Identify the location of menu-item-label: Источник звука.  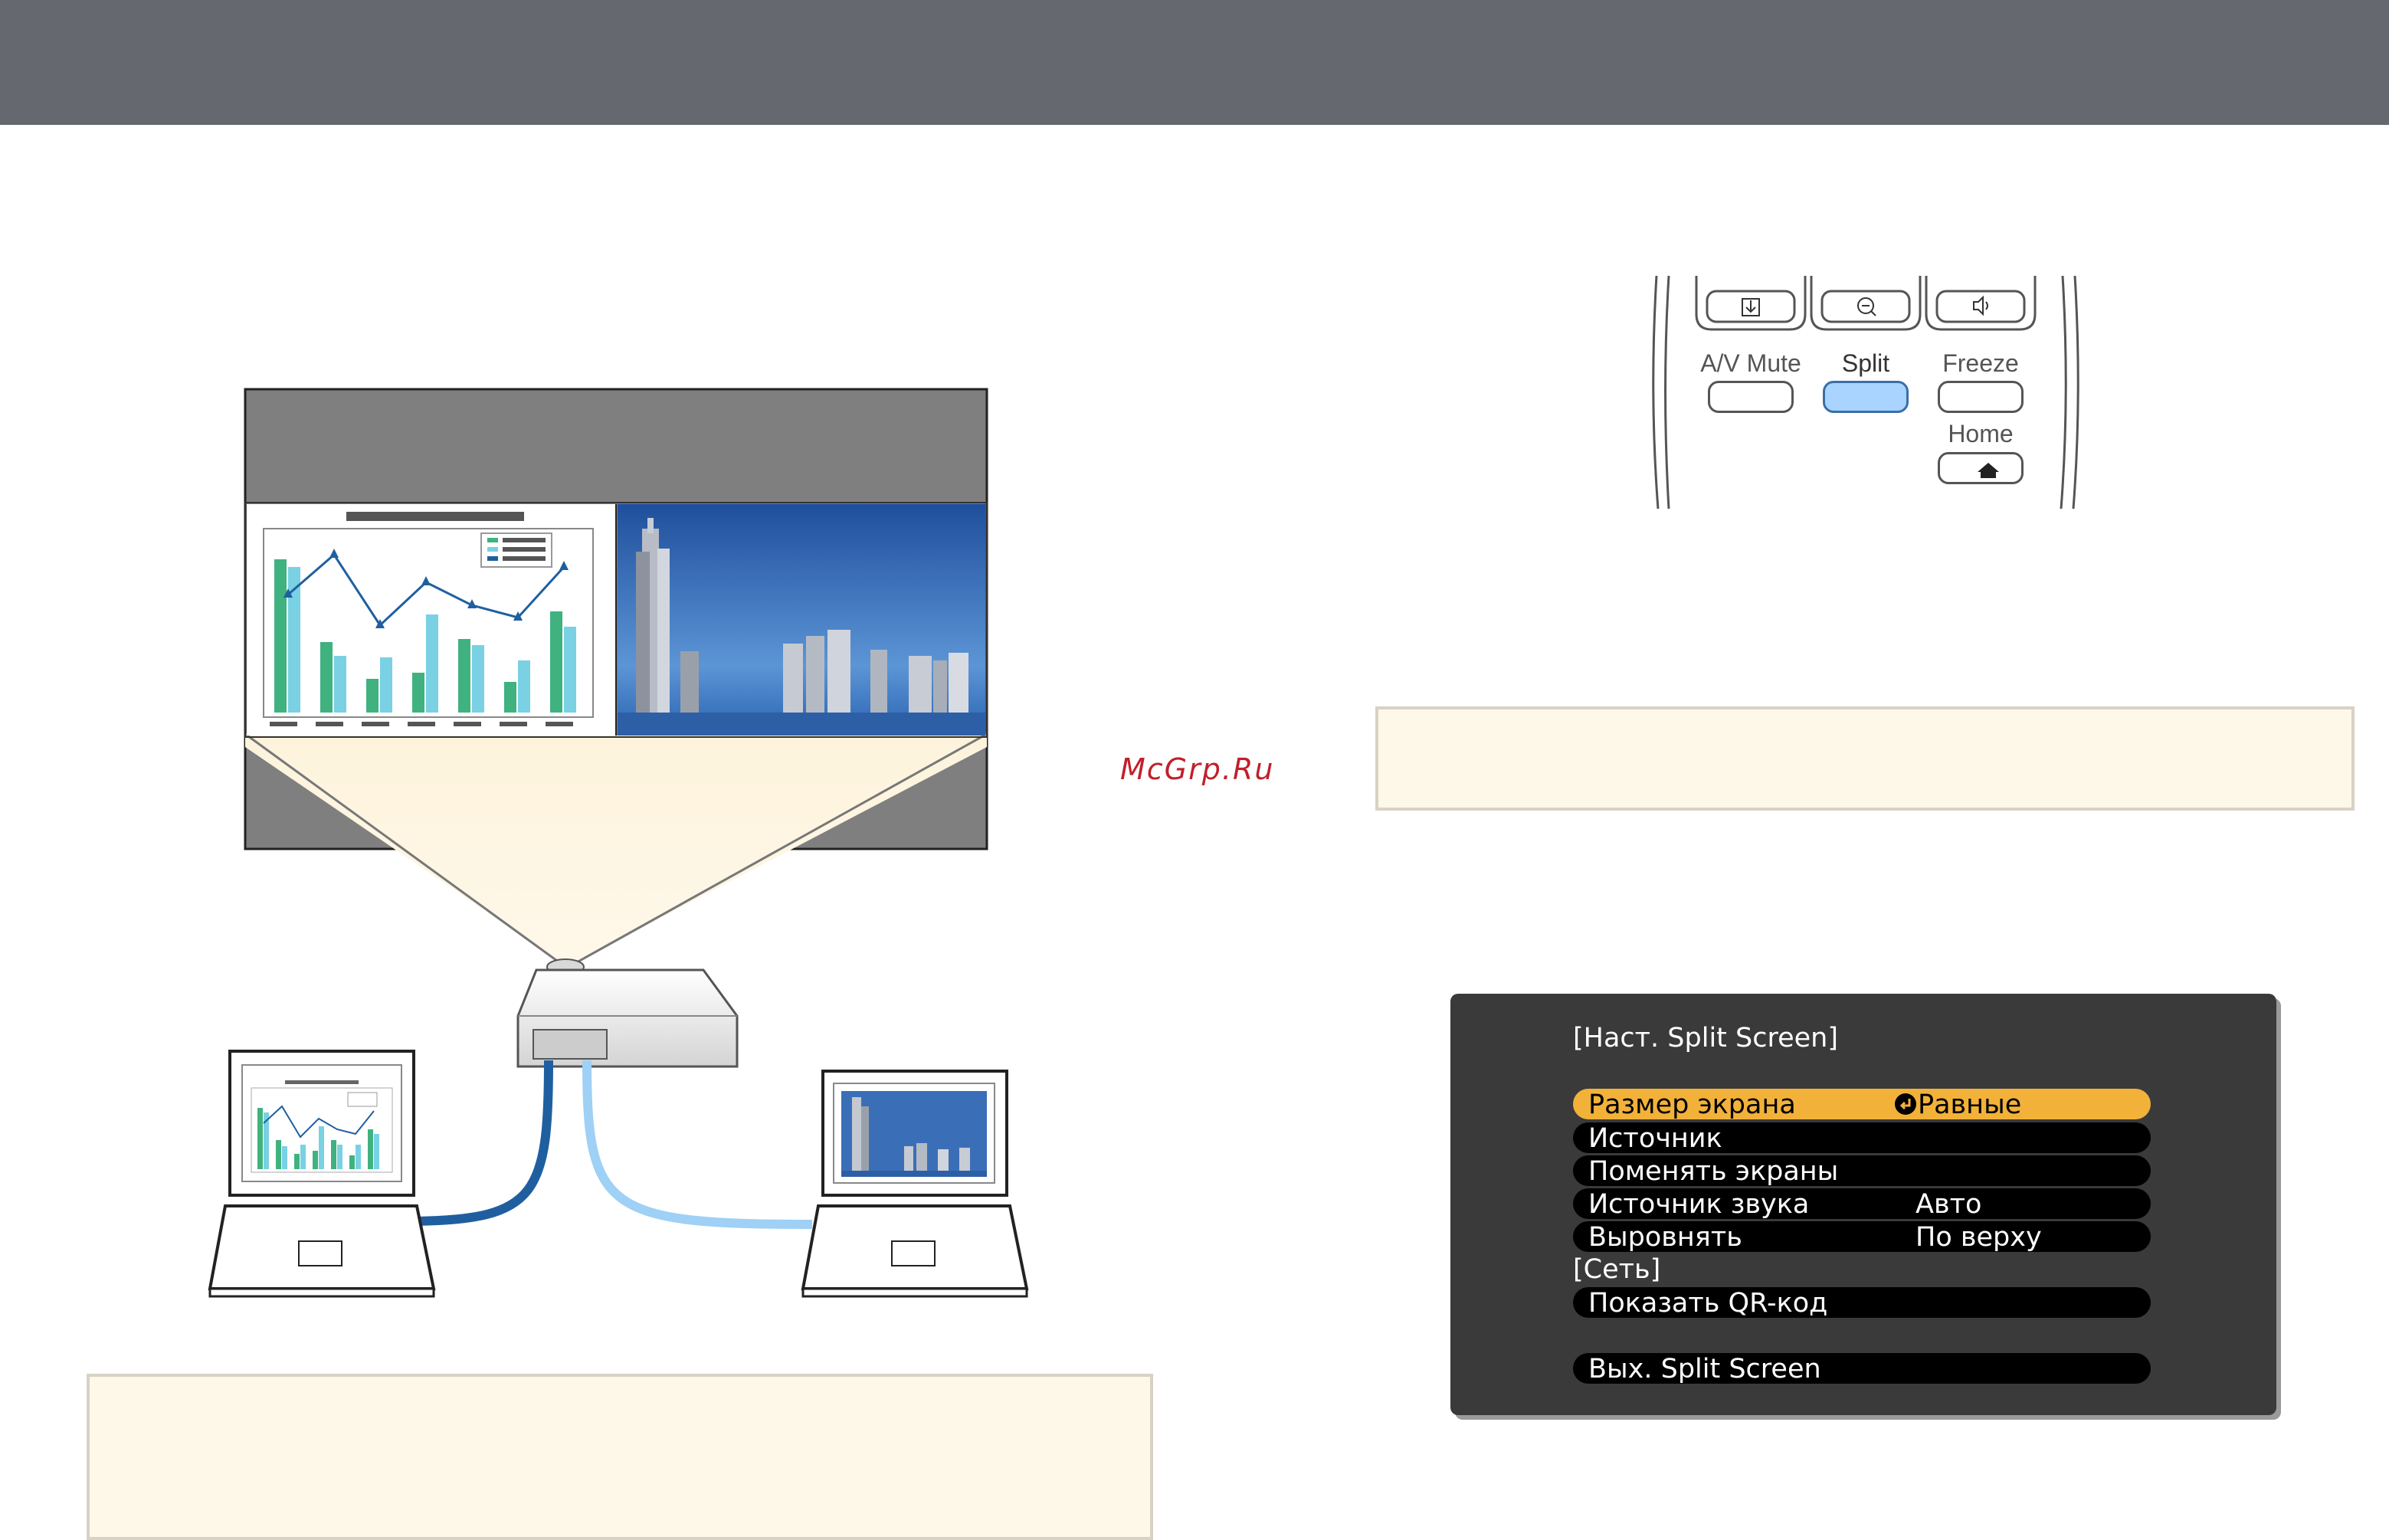
(1699, 1204).